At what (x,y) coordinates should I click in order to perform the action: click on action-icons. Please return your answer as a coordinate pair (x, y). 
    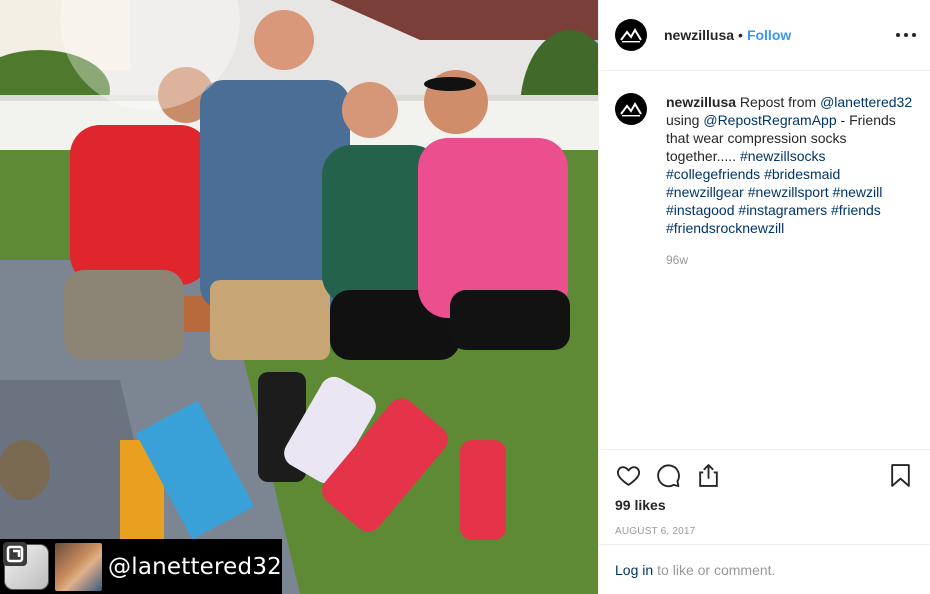
    Looking at the image, I should click on (765, 475).